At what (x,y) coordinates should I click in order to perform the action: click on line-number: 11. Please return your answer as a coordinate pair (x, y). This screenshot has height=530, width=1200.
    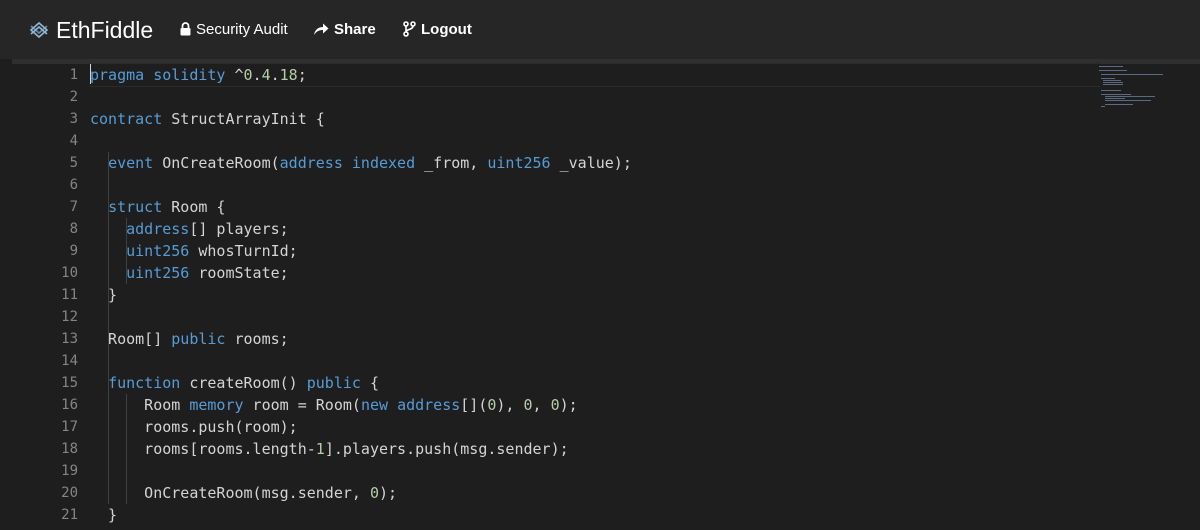
    Looking at the image, I should click on (69, 295).